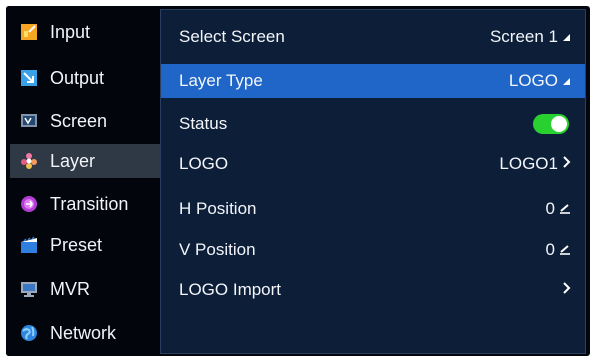 The image size is (596, 360). I want to click on row-value: Screen 1, so click(523, 36).